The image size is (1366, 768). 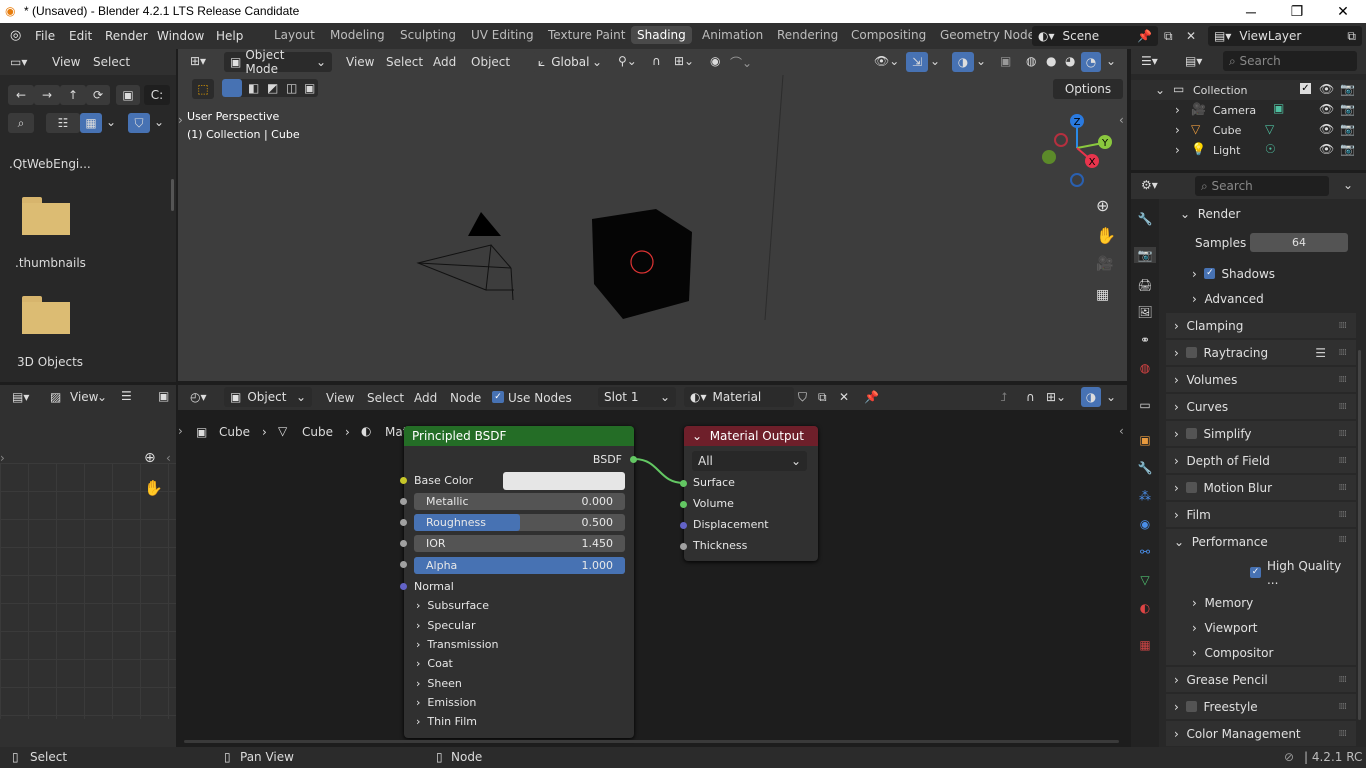 What do you see at coordinates (1145, 340) in the screenshot?
I see `scene-tab-icon: ⚭` at bounding box center [1145, 340].